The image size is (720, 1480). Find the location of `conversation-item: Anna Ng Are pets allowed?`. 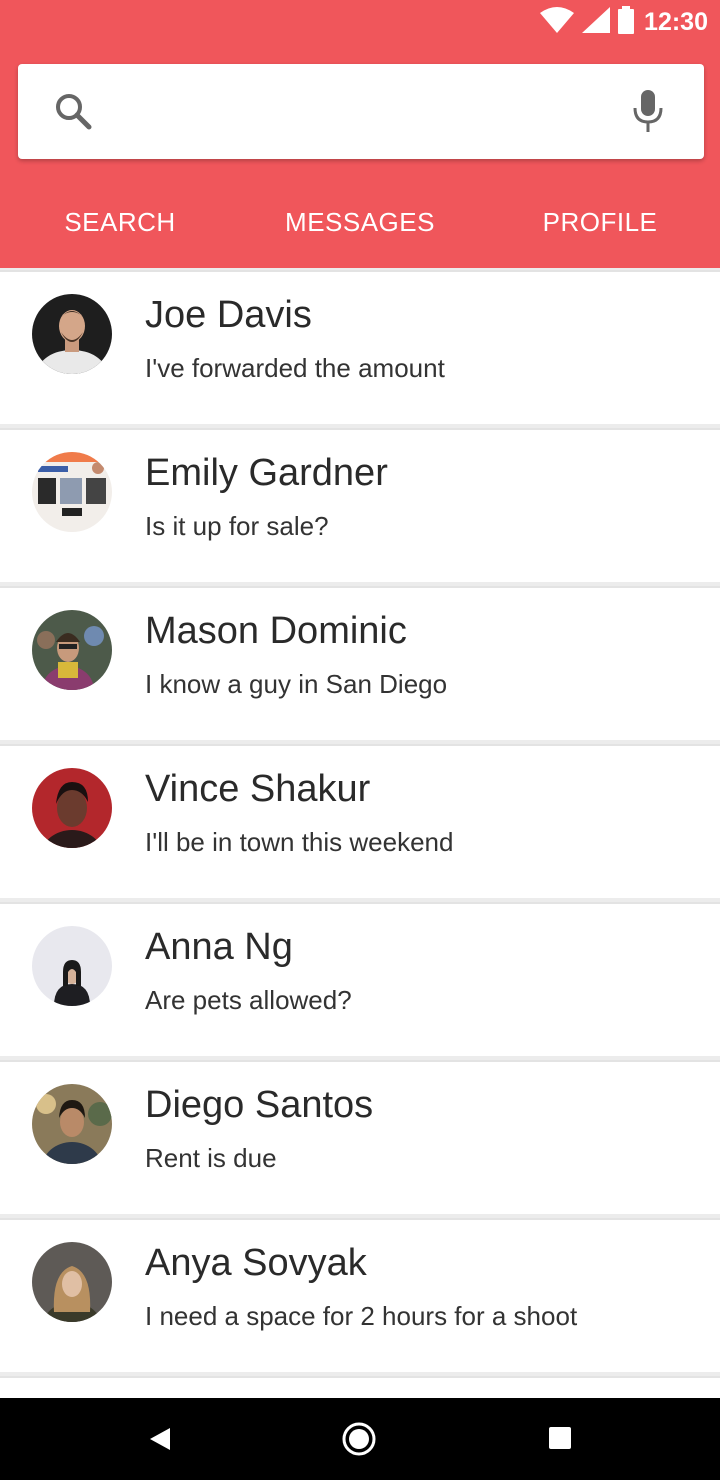

conversation-item: Anna Ng Are pets allowed? is located at coordinates (360, 979).